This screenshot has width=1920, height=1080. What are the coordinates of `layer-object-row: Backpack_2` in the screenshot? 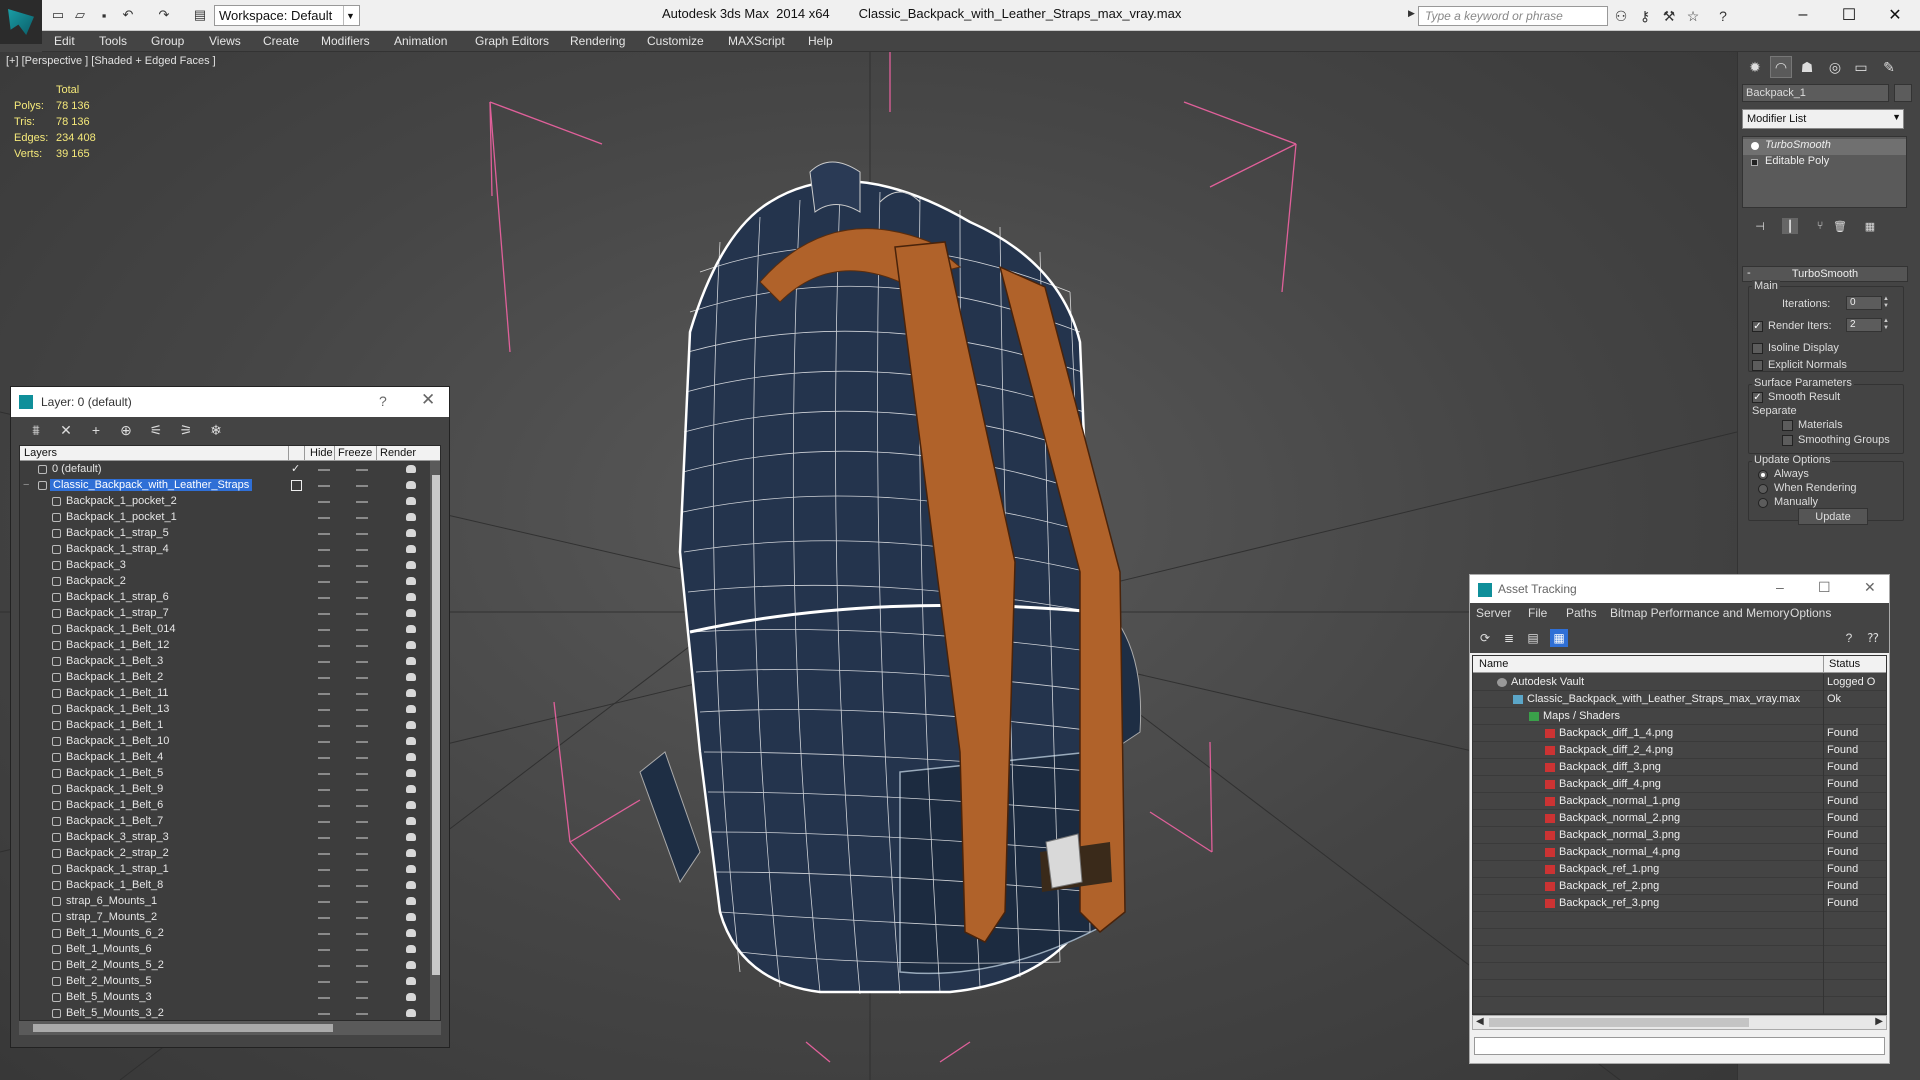 It's located at (226, 582).